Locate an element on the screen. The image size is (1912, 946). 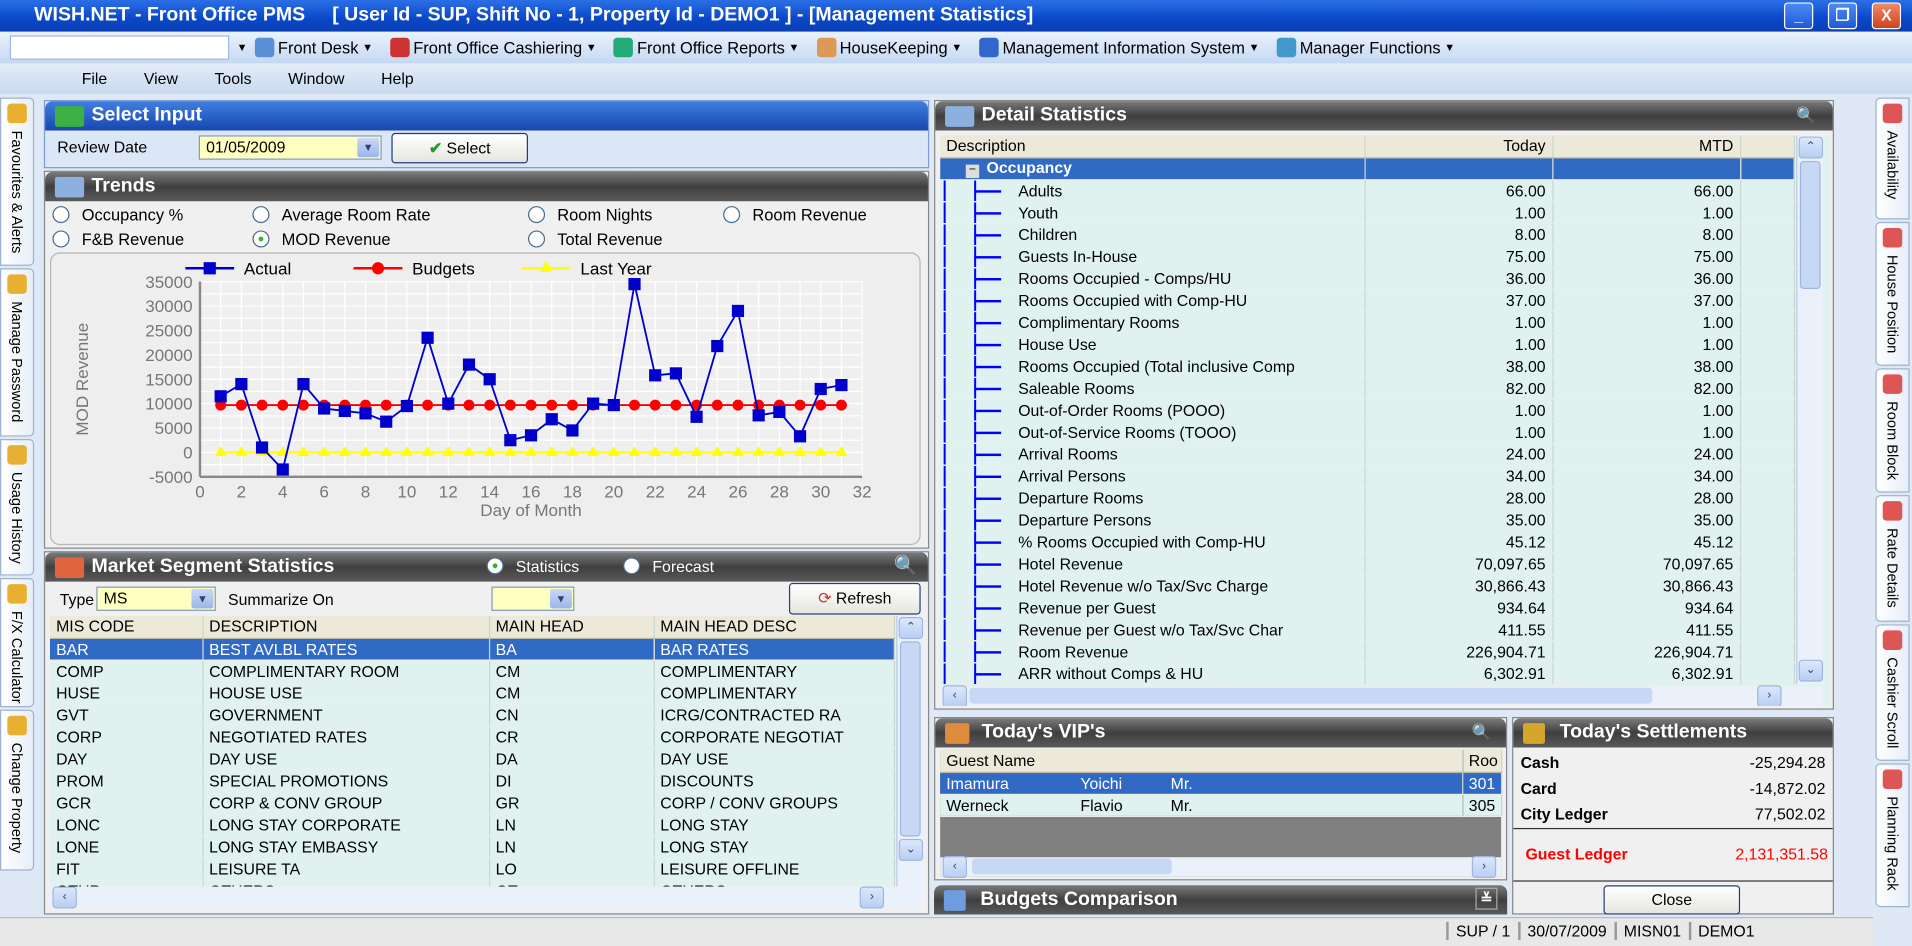
trend-radio-2: Room Nights is located at coordinates (590, 215).